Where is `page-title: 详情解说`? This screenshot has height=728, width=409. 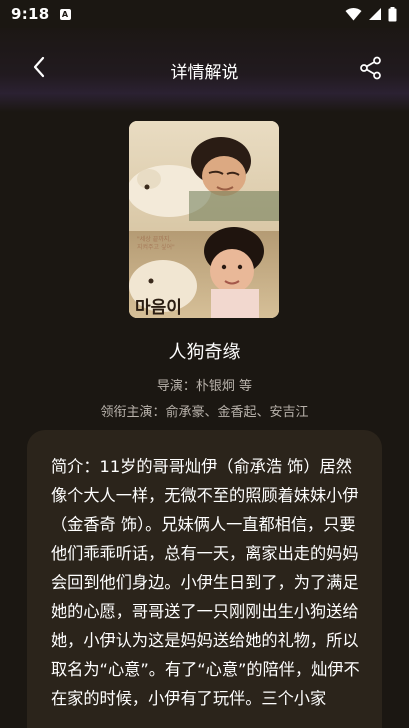 page-title: 详情解说 is located at coordinates (204, 73).